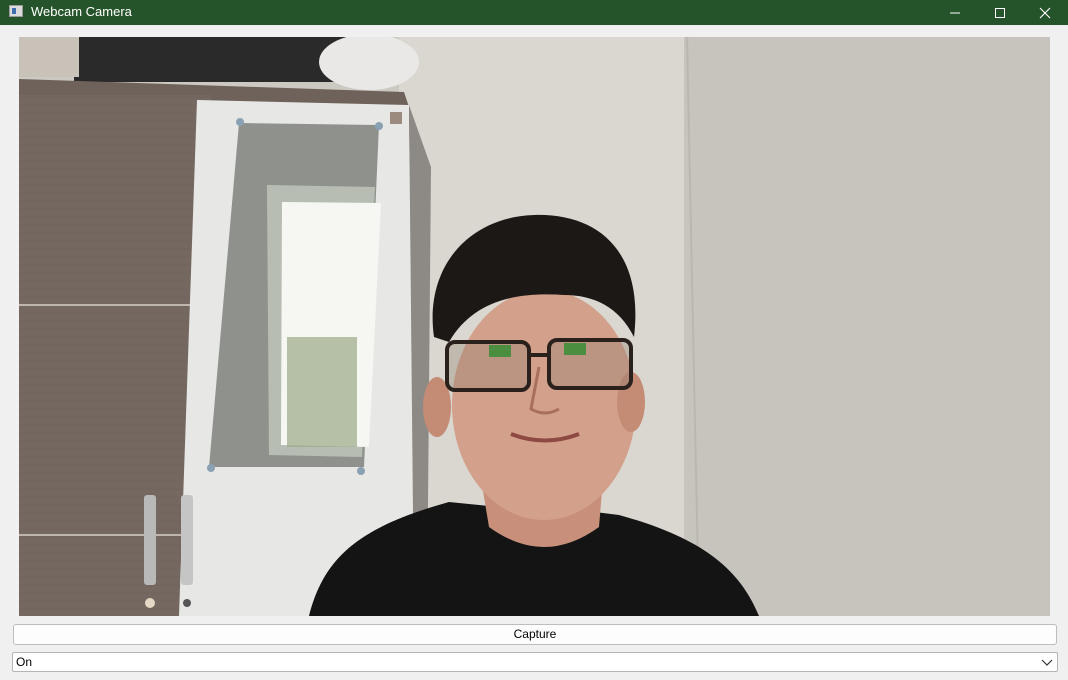 The width and height of the screenshot is (1068, 680). I want to click on camera-mode-value: On, so click(24, 662).